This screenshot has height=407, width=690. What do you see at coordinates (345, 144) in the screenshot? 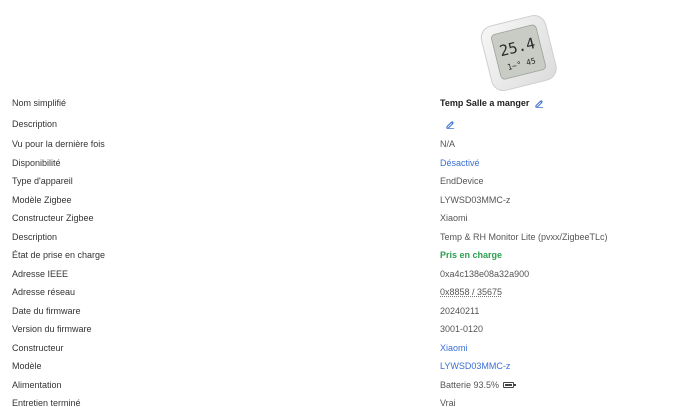
I see `row-last-seen: Vu pour la dernière fois N/A` at bounding box center [345, 144].